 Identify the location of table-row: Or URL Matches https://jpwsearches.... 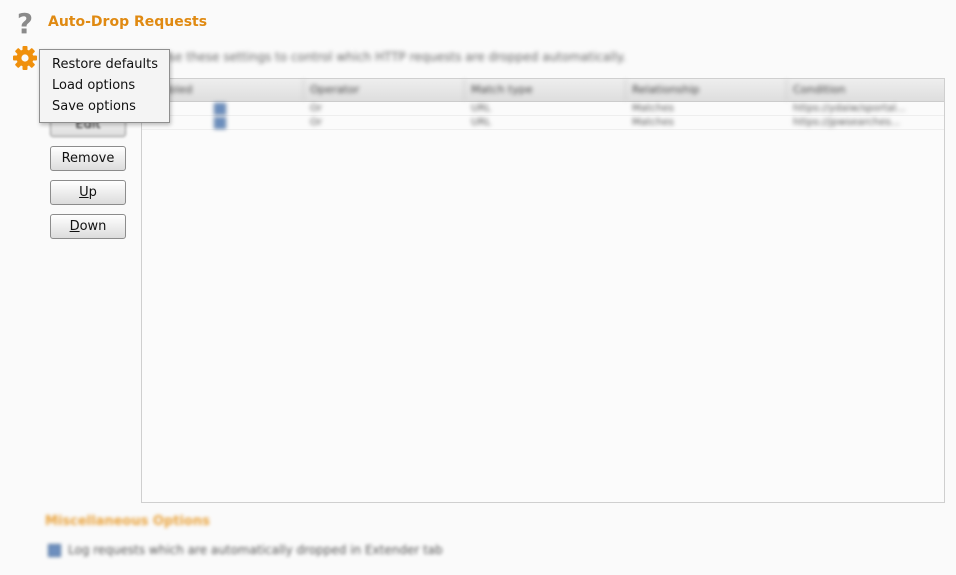
(543, 123).